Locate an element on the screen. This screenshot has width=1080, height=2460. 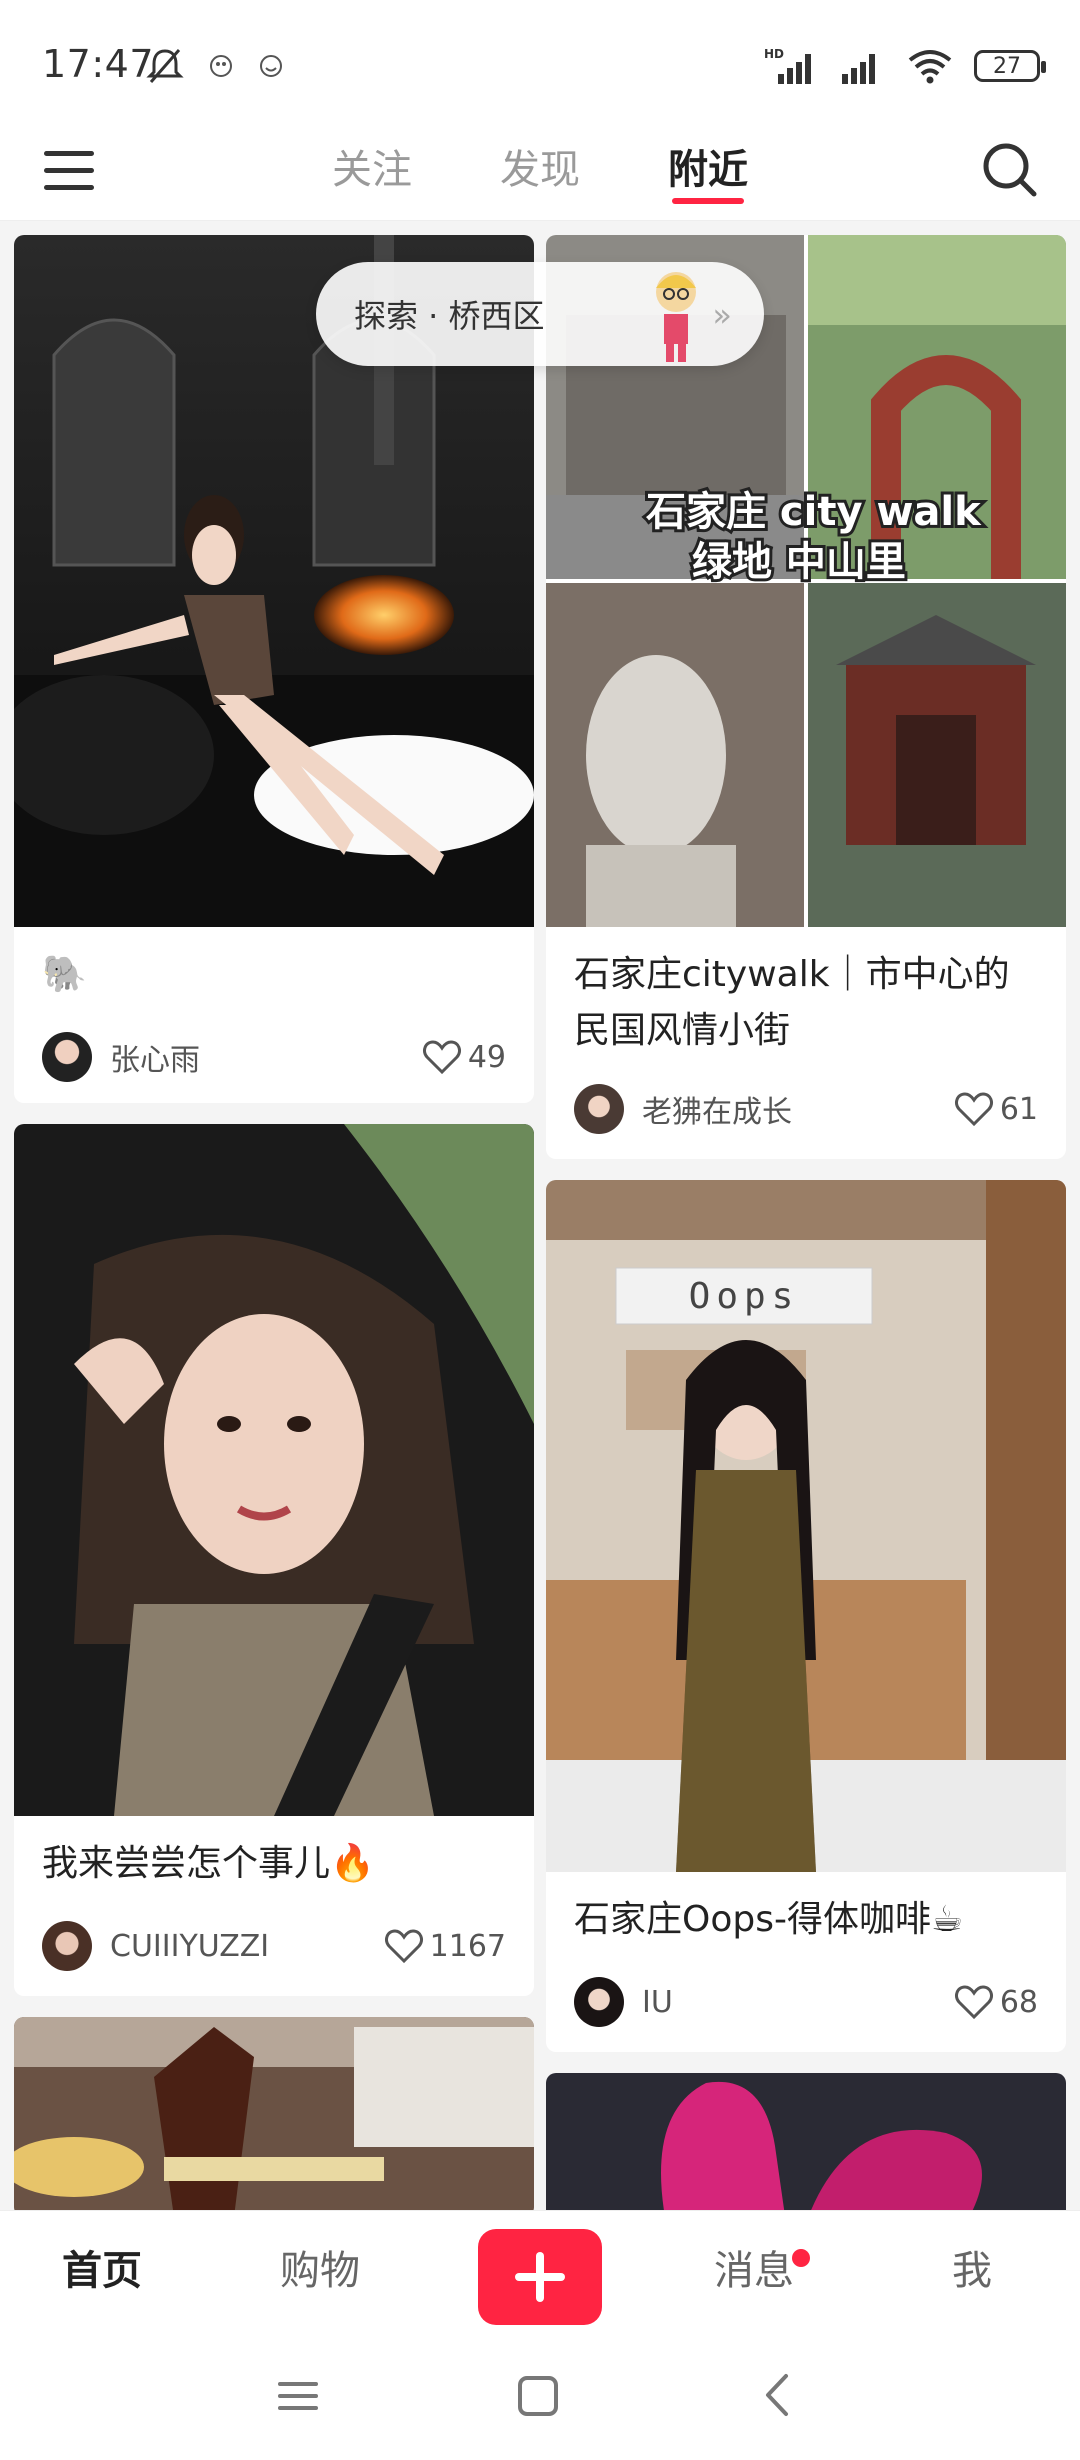
like-button: 61 is located at coordinates (996, 1109).